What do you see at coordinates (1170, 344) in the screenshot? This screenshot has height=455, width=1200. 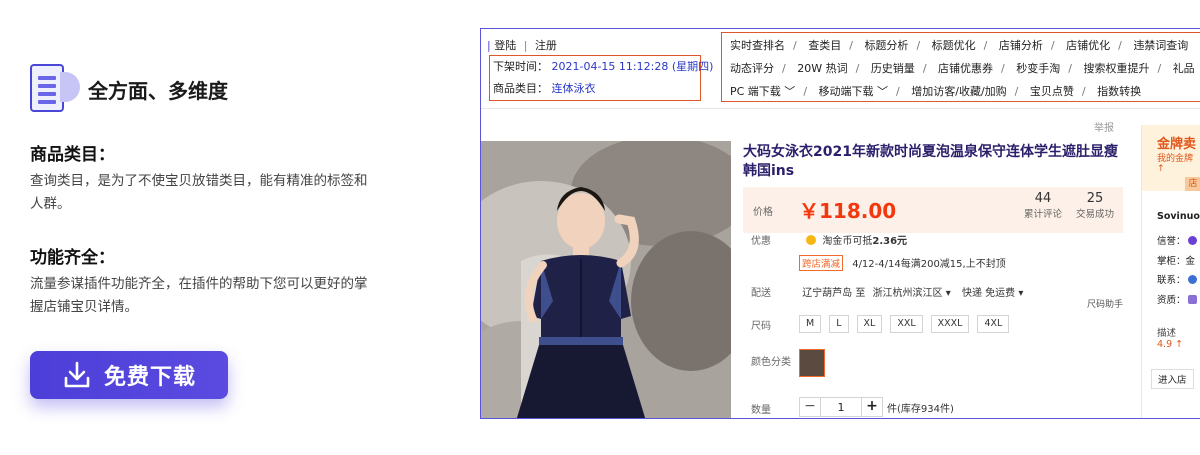 I see `store-desc-score: 4.9 ↑` at bounding box center [1170, 344].